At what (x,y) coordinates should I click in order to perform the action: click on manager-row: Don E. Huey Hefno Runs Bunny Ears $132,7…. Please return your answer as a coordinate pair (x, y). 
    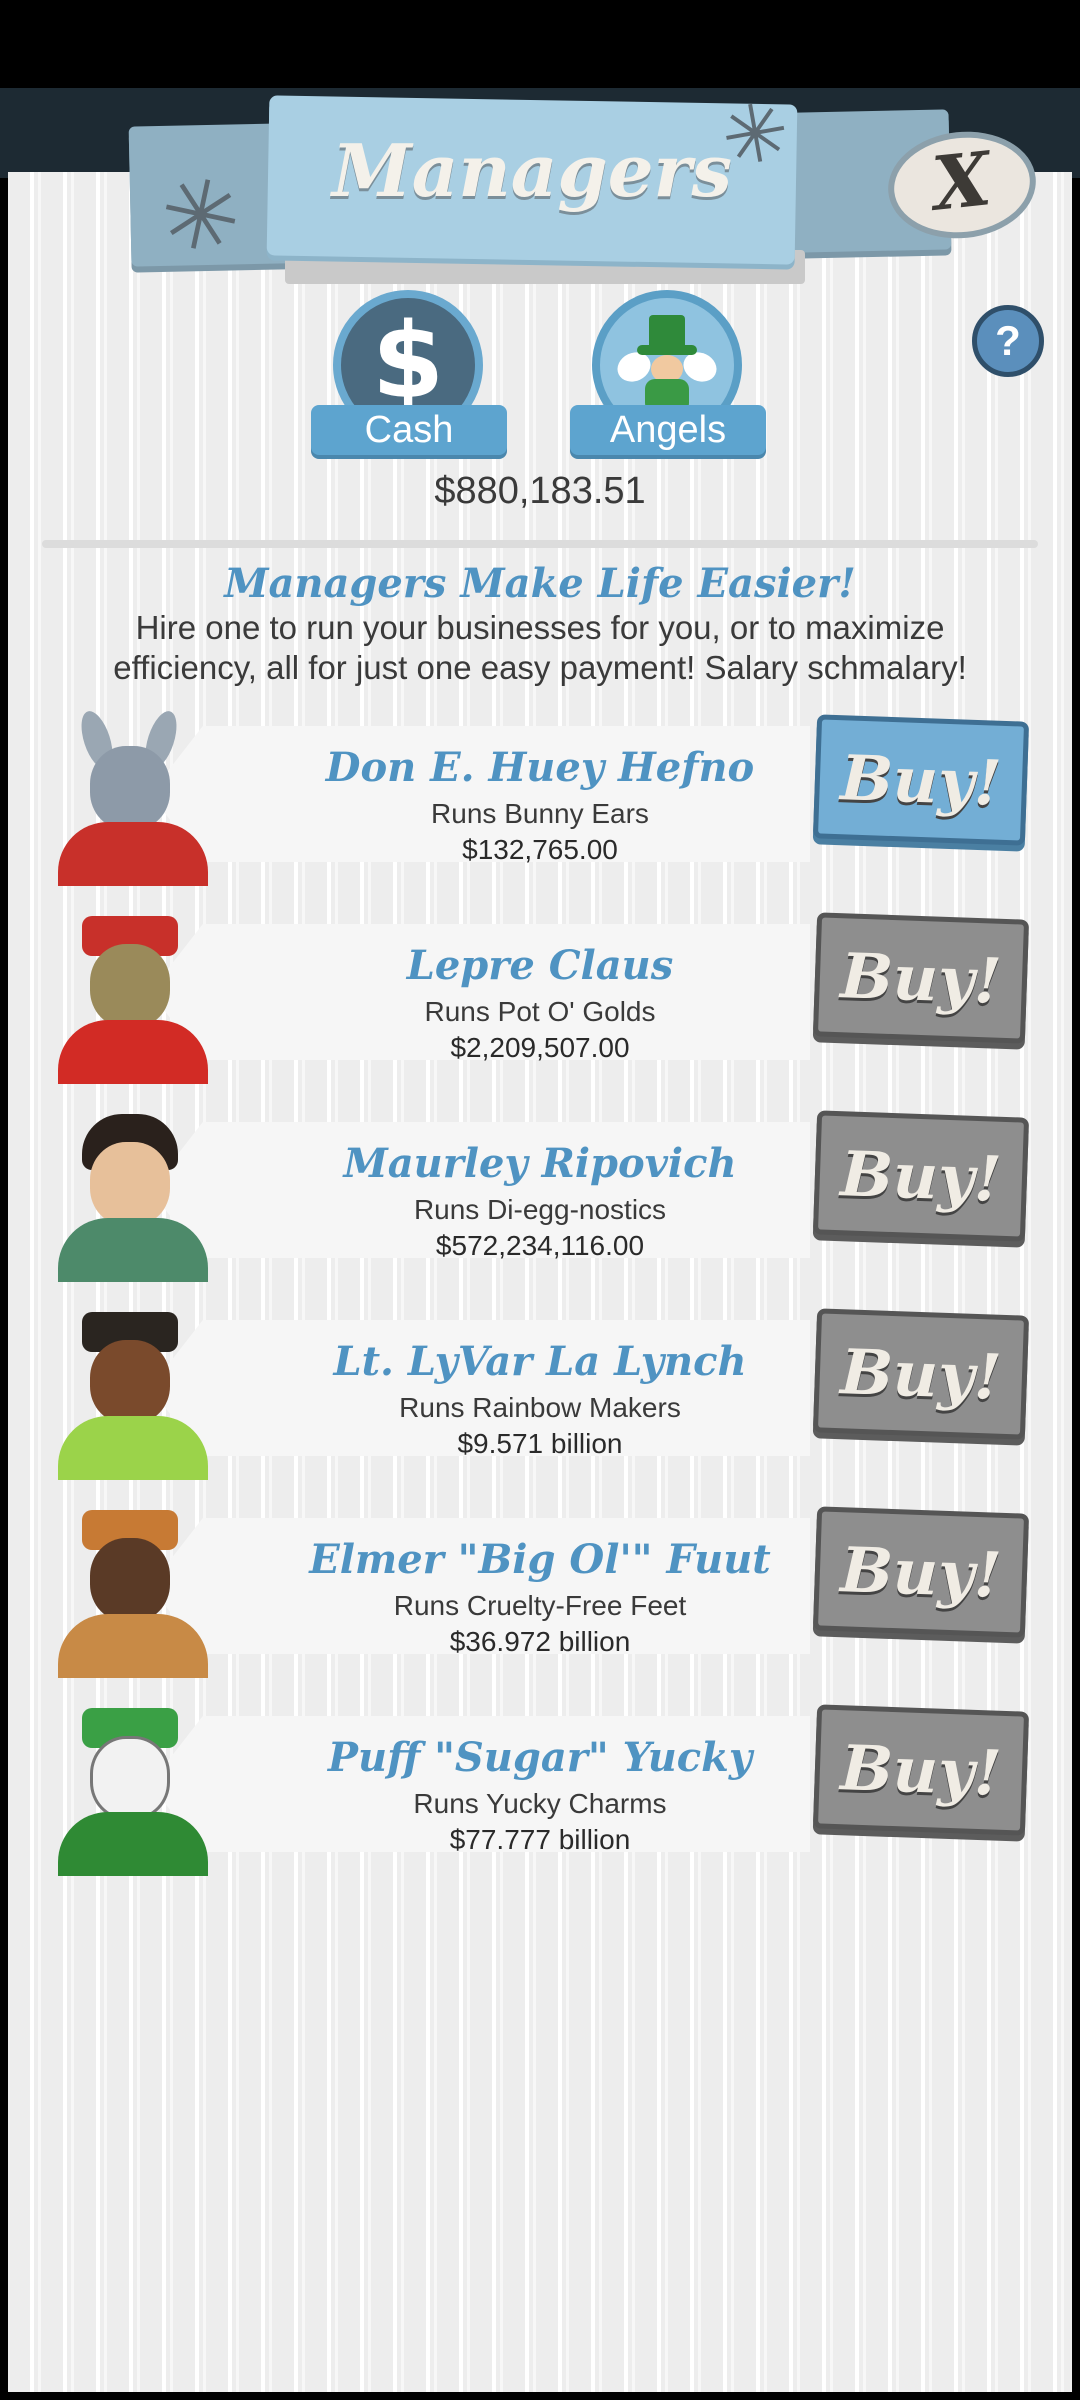
    Looking at the image, I should click on (540, 810).